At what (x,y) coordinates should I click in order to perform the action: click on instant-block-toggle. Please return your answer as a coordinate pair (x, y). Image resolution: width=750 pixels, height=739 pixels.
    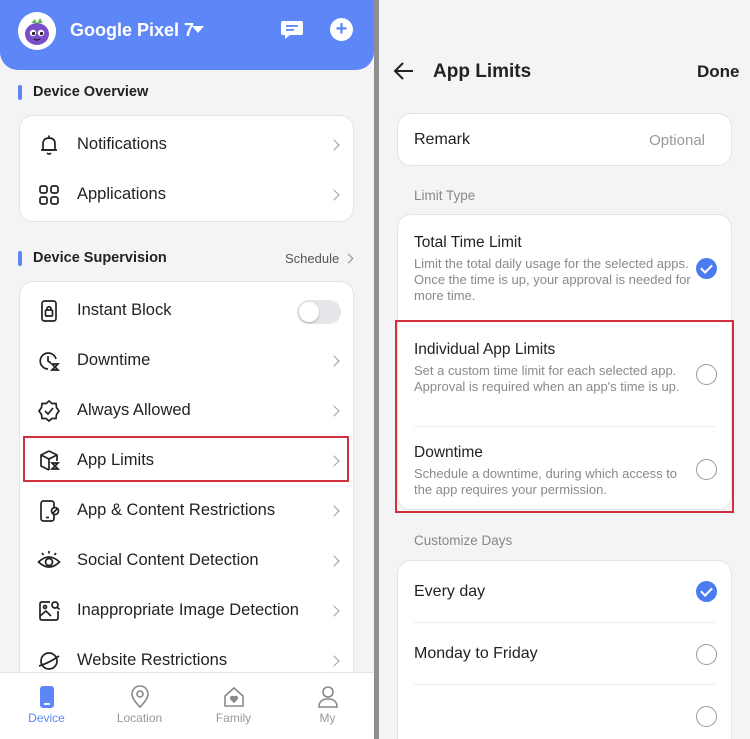
    Looking at the image, I should click on (319, 312).